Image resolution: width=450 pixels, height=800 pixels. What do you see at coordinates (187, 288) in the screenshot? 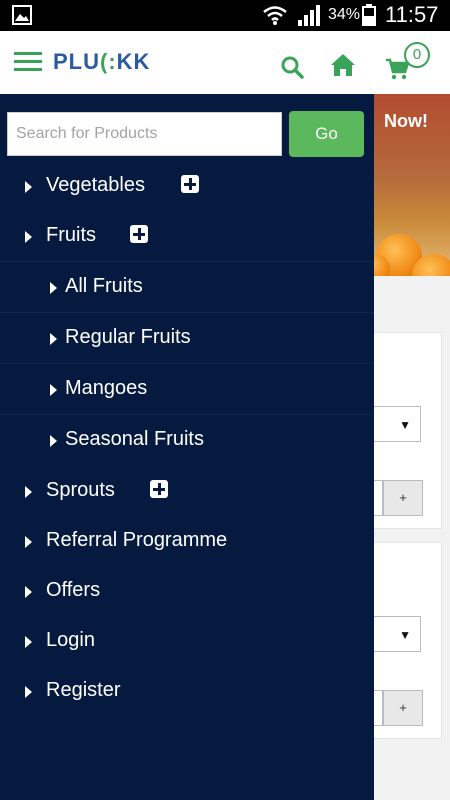
I see `submenu-item-all-fruits: All Fruits` at bounding box center [187, 288].